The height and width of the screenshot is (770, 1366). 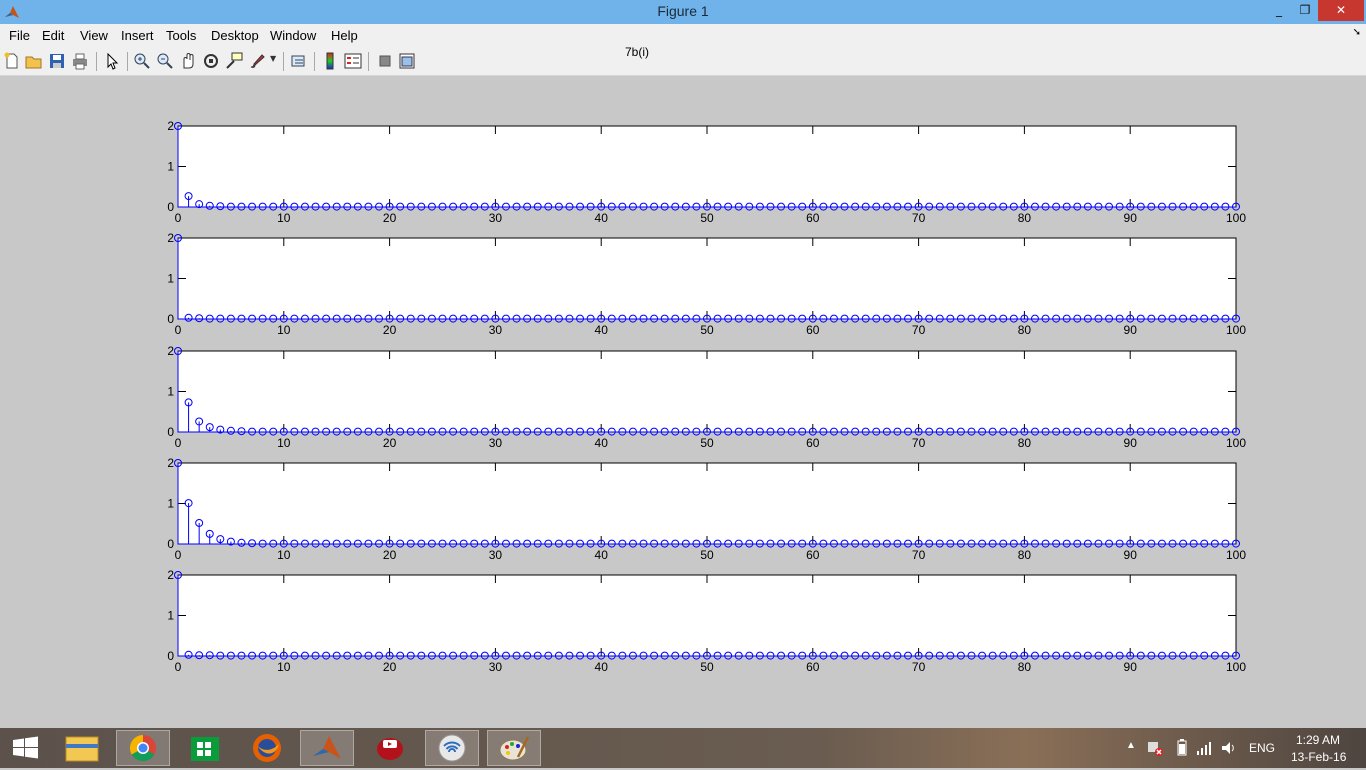 What do you see at coordinates (1318, 740) in the screenshot?
I see `clock-time: 1:29 AM` at bounding box center [1318, 740].